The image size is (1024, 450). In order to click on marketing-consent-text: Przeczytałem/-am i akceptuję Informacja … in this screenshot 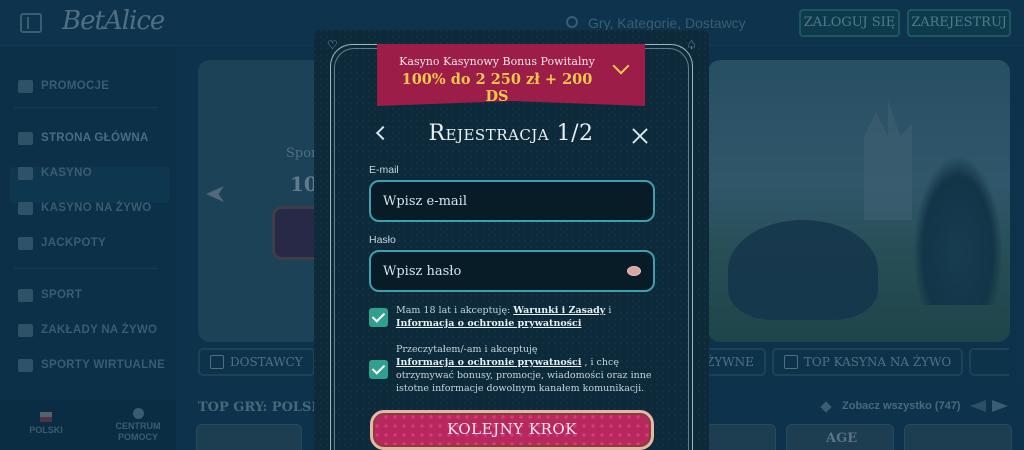, I will do `click(524, 369)`.